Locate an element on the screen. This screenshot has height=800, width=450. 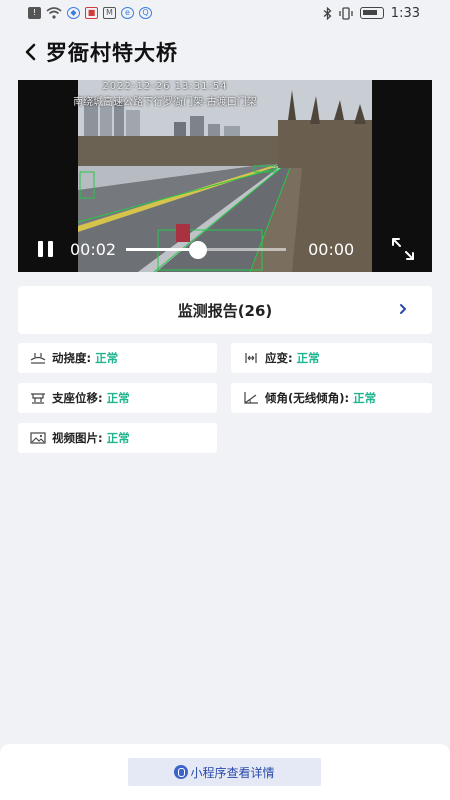
progress-fill is located at coordinates (162, 249).